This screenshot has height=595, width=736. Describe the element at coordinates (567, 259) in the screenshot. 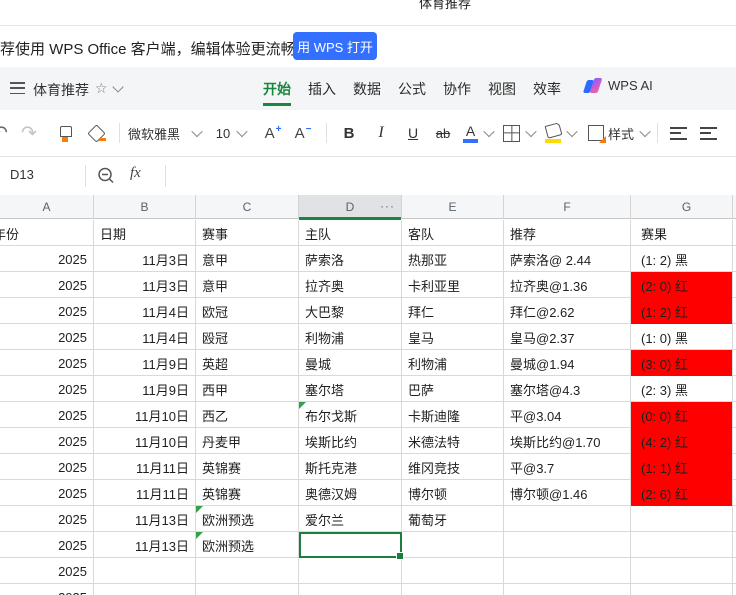

I see `sheet-cell: 萨索洛@ 2.44` at that location.